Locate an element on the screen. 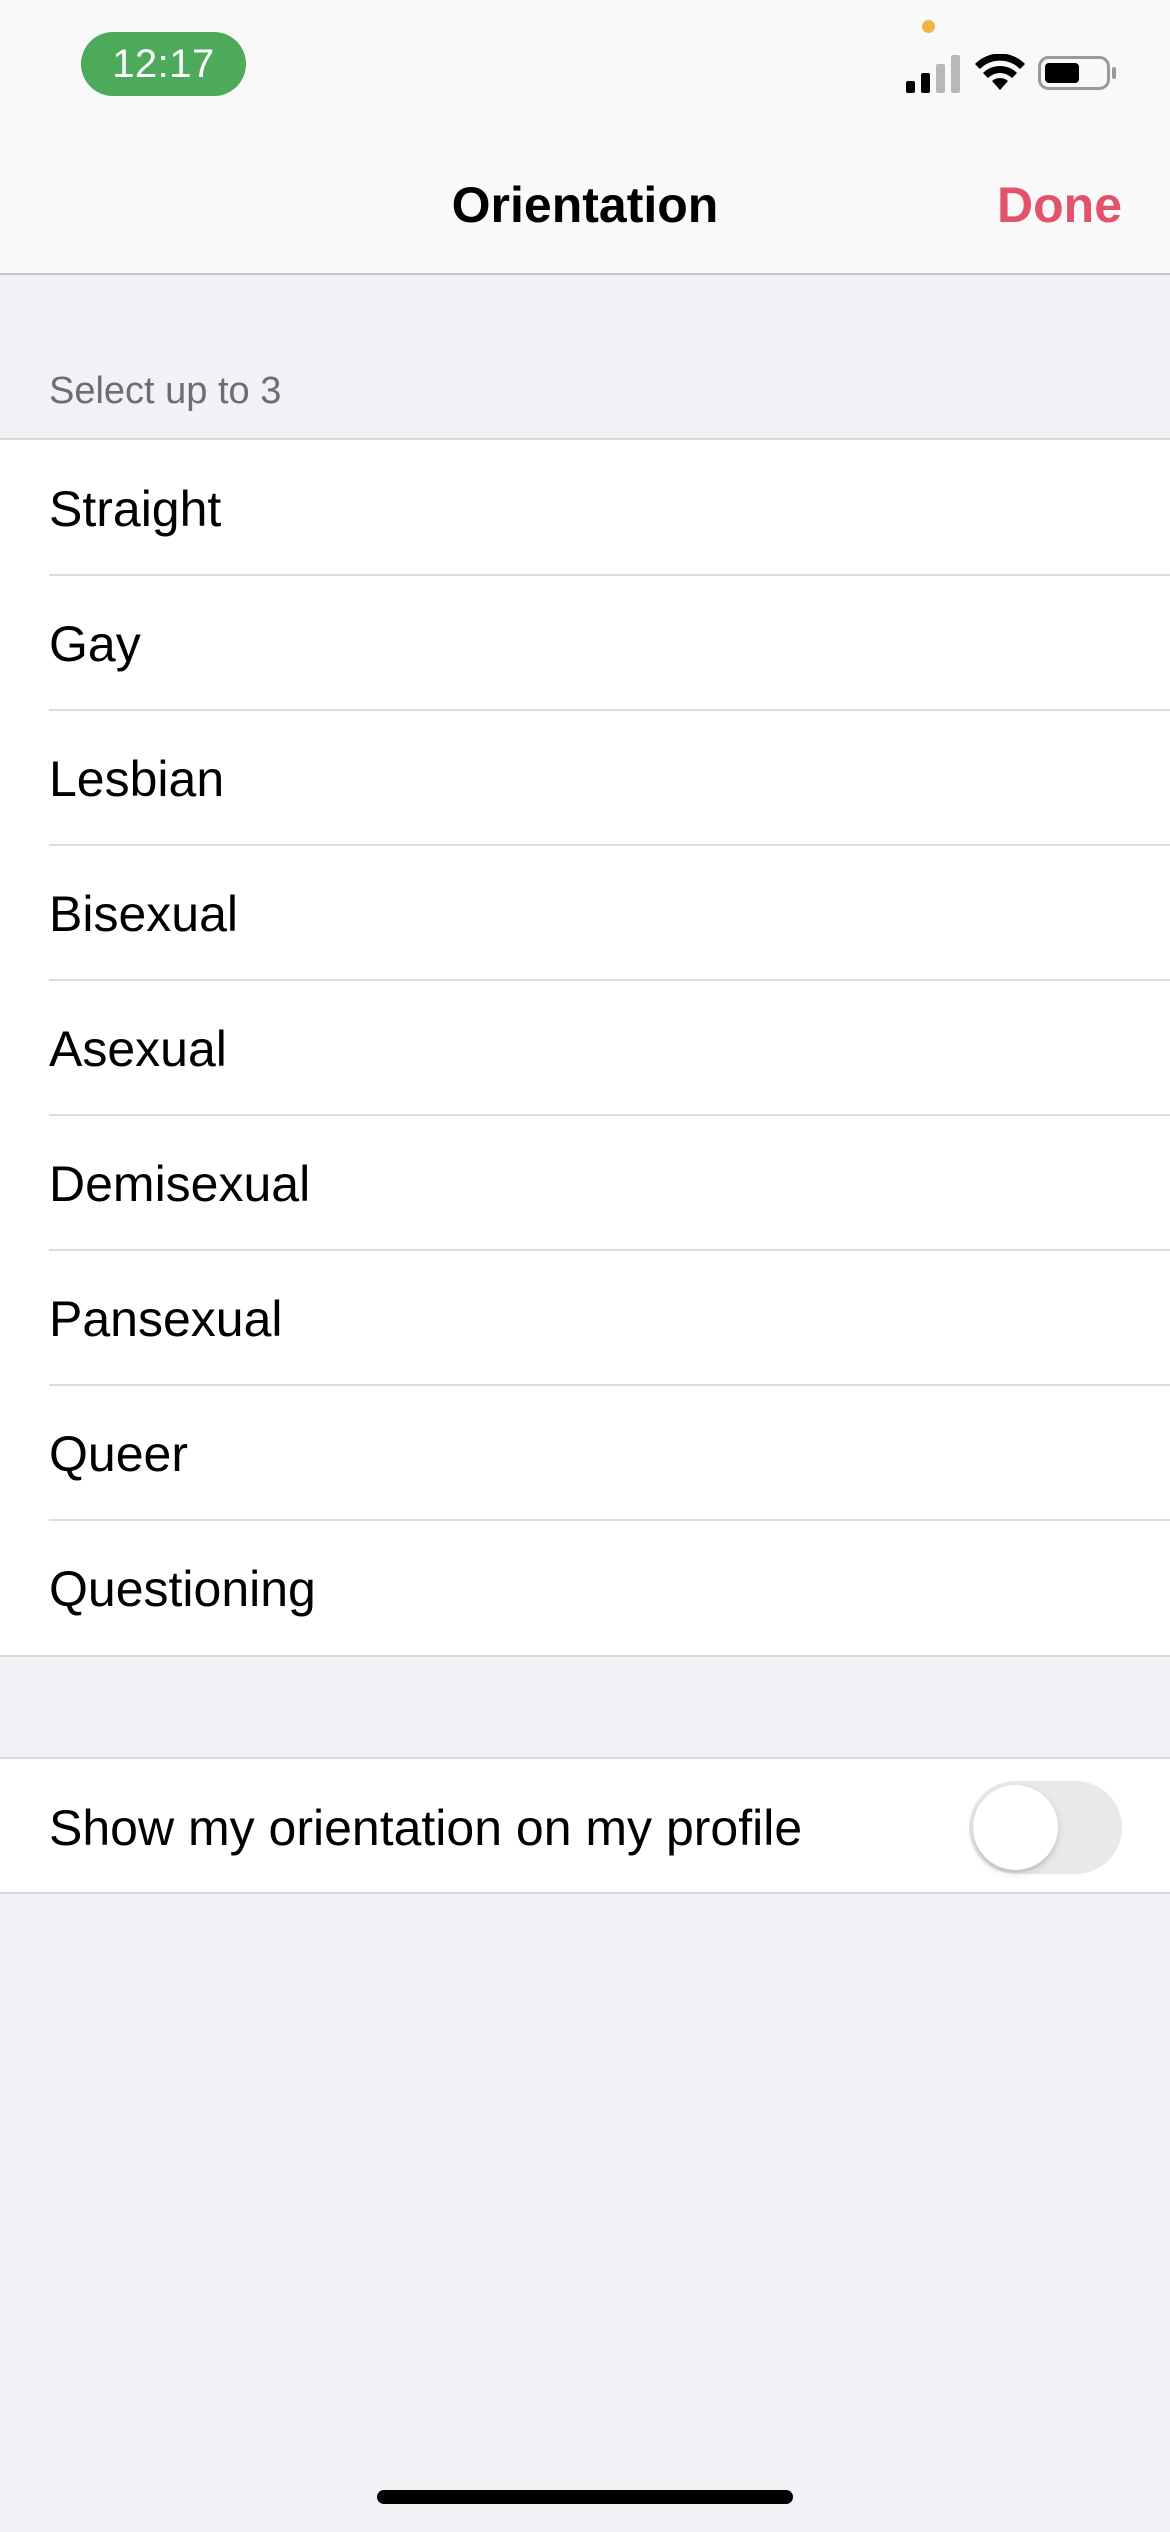  option-label: Lesbian is located at coordinates (137, 779).